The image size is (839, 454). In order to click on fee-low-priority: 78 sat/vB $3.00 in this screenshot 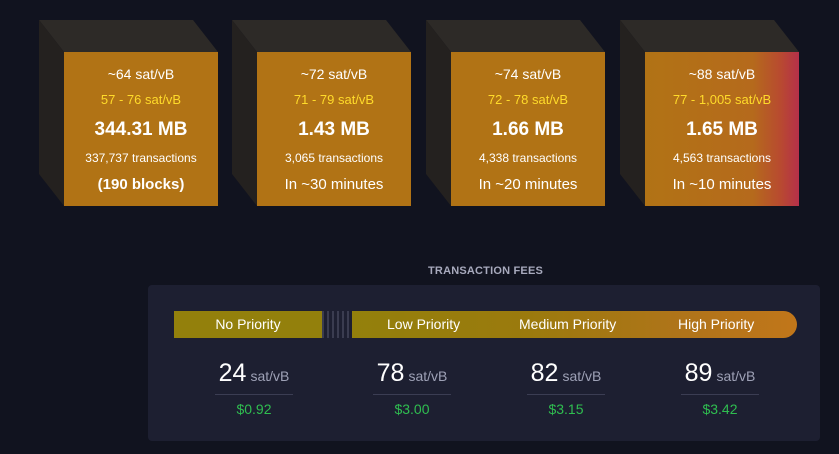, I will do `click(412, 388)`.